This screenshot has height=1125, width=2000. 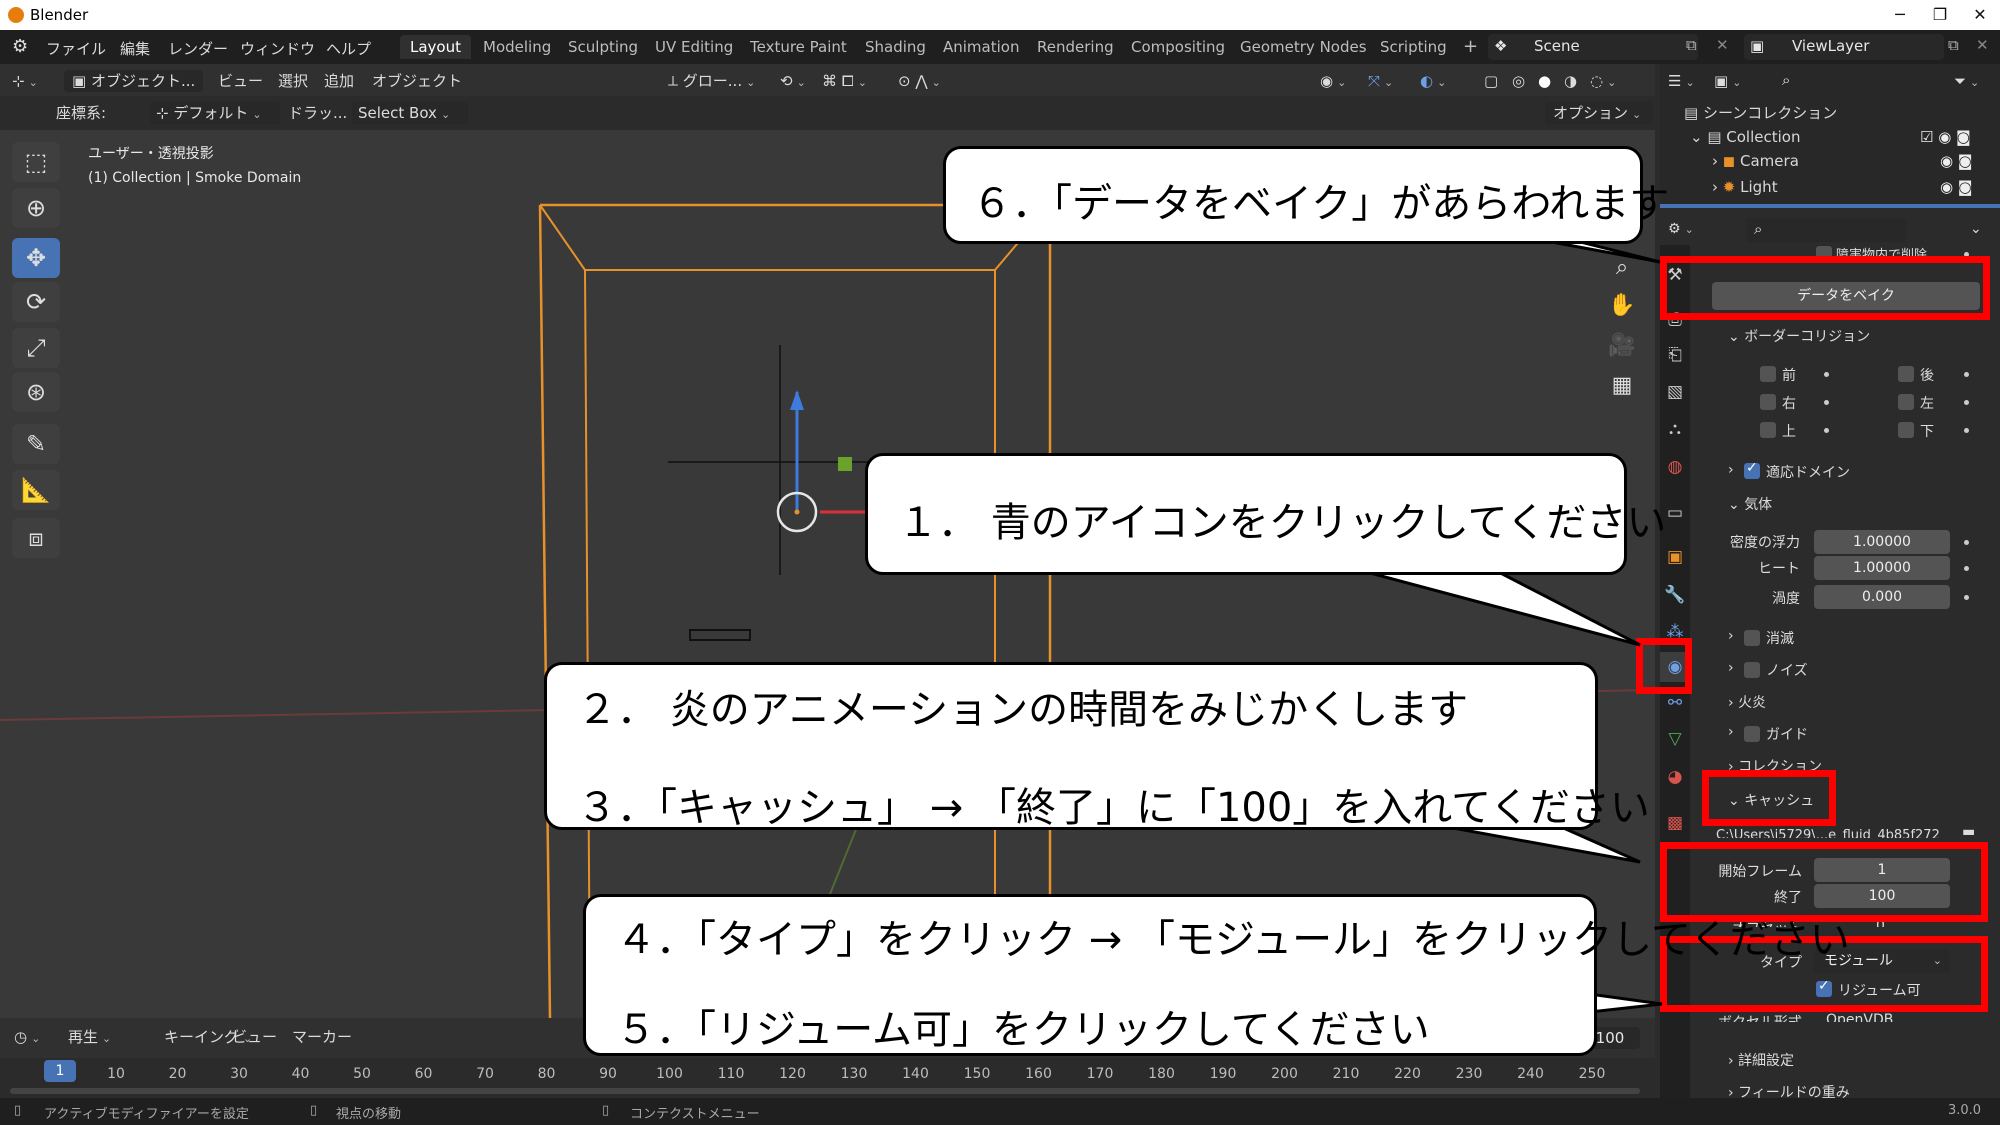 What do you see at coordinates (1321, 204) in the screenshot?
I see `callout-6-text: ６．「データをベイク」があらわれます` at bounding box center [1321, 204].